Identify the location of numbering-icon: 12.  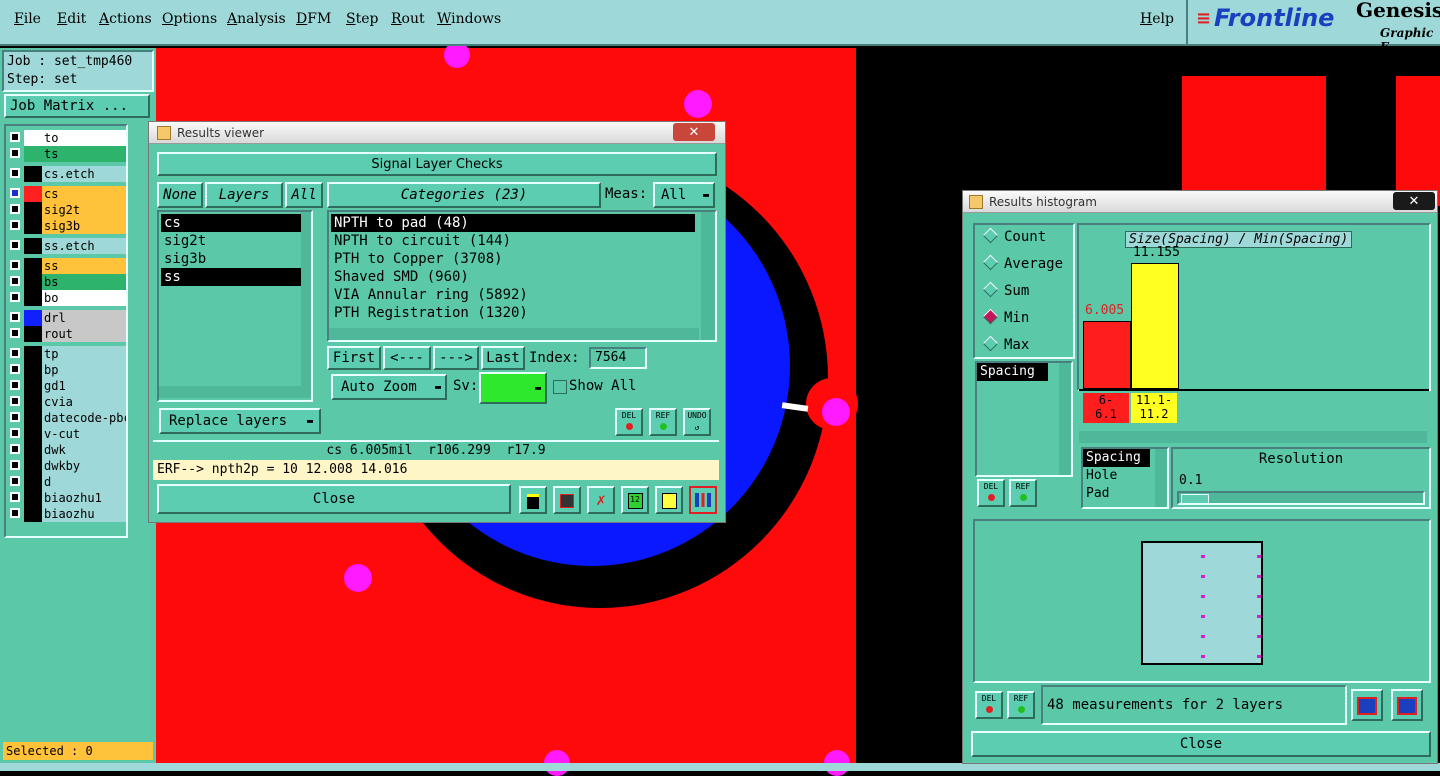
(635, 500).